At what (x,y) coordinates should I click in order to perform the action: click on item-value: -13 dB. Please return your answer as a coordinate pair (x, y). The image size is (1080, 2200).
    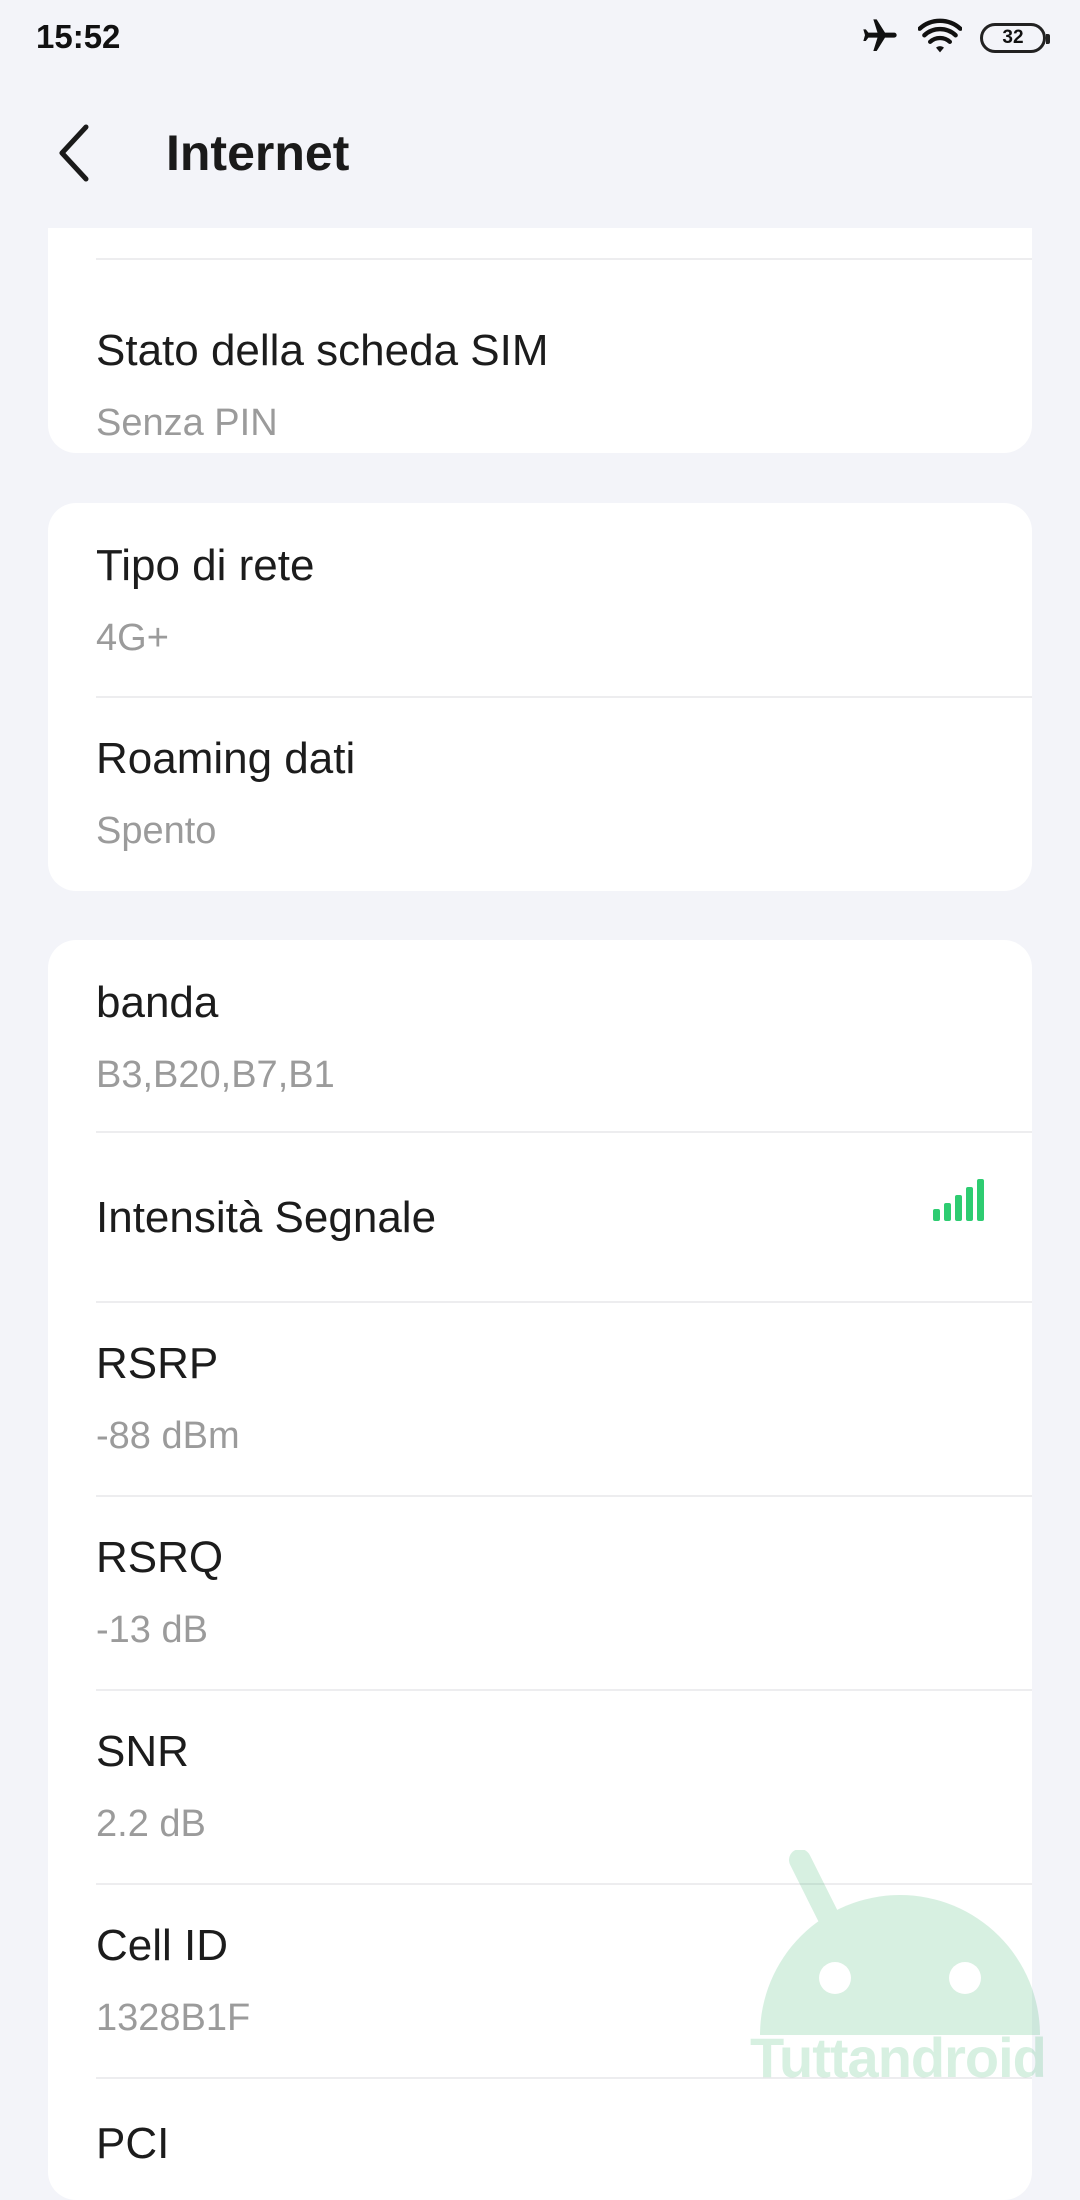
    Looking at the image, I should click on (152, 1630).